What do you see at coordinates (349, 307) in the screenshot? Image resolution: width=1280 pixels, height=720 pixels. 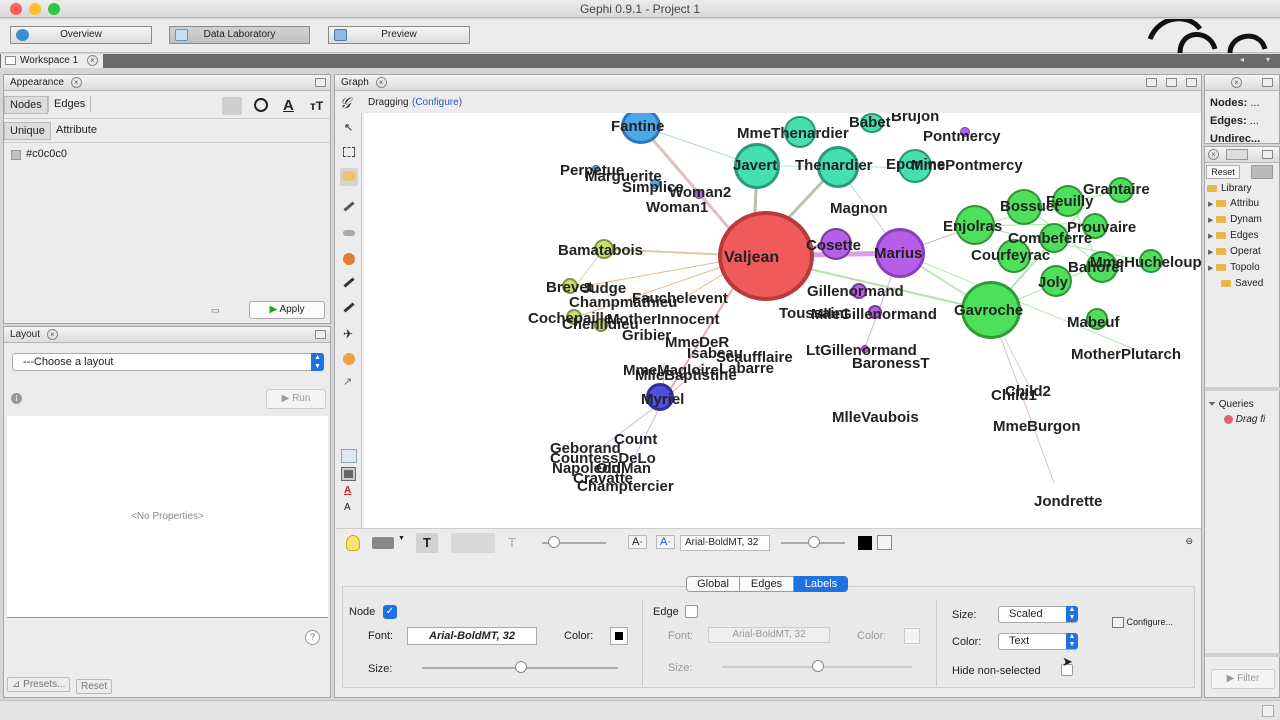 I see `edge-pencil-icon` at bounding box center [349, 307].